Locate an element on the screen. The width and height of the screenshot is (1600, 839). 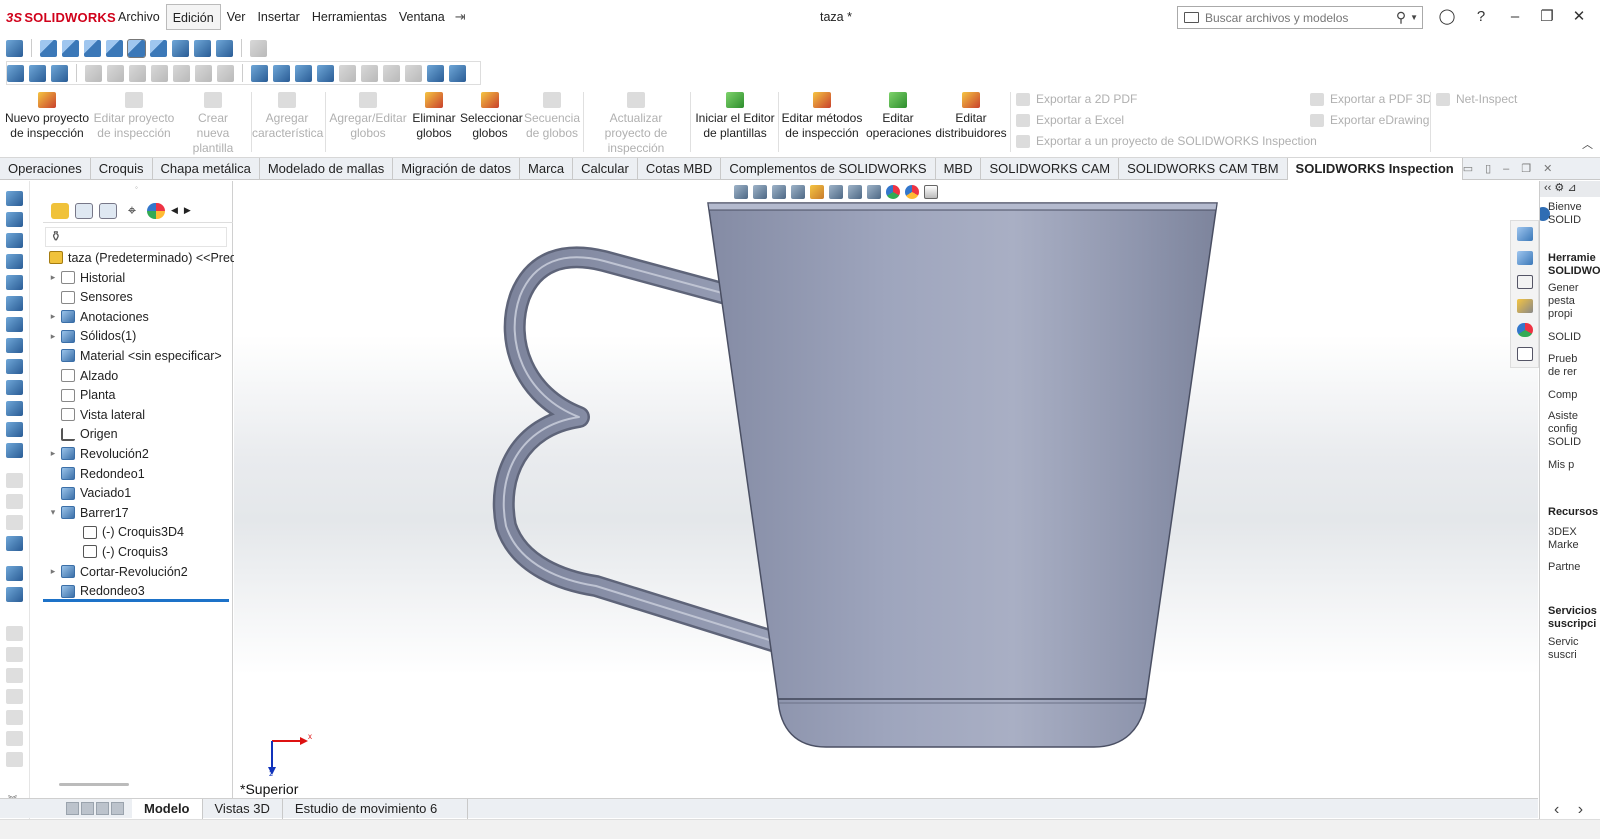
tree-item: ▸ Revolución2 is located at coordinates (98, 453).